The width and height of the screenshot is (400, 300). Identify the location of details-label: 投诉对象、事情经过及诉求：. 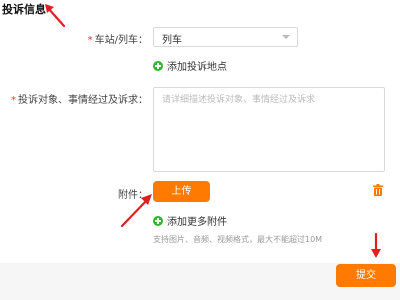
(83, 100).